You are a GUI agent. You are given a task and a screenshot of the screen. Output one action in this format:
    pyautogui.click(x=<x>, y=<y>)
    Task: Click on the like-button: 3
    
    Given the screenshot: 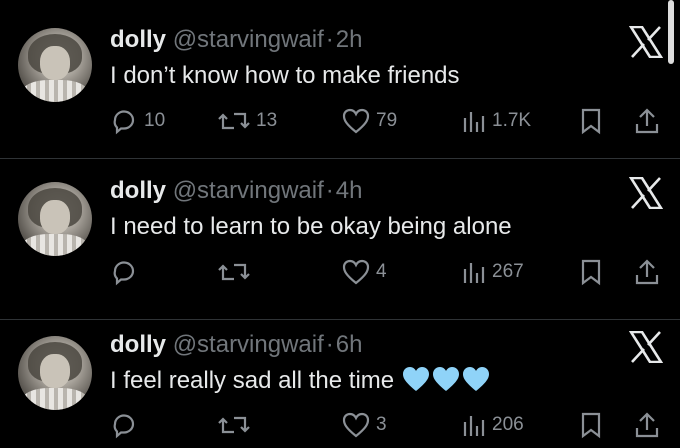 What is the action you would take?
    pyautogui.click(x=364, y=425)
    